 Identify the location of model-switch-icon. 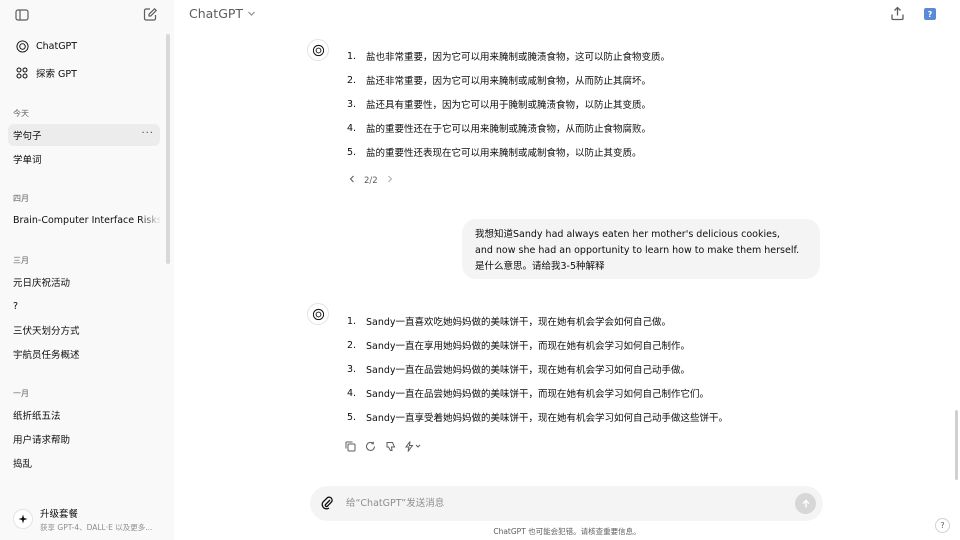
(414, 446).